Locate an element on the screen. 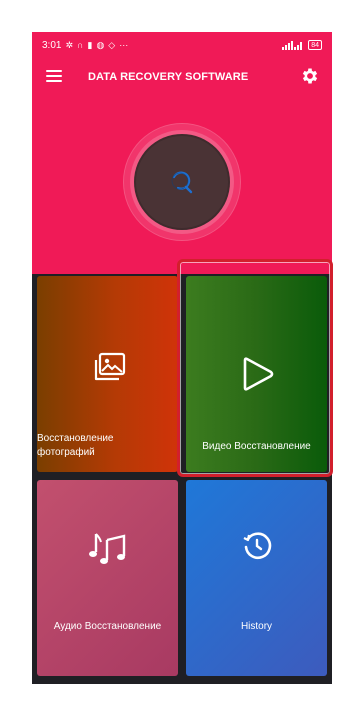 The width and height of the screenshot is (364, 714). play-icon is located at coordinates (258, 374).